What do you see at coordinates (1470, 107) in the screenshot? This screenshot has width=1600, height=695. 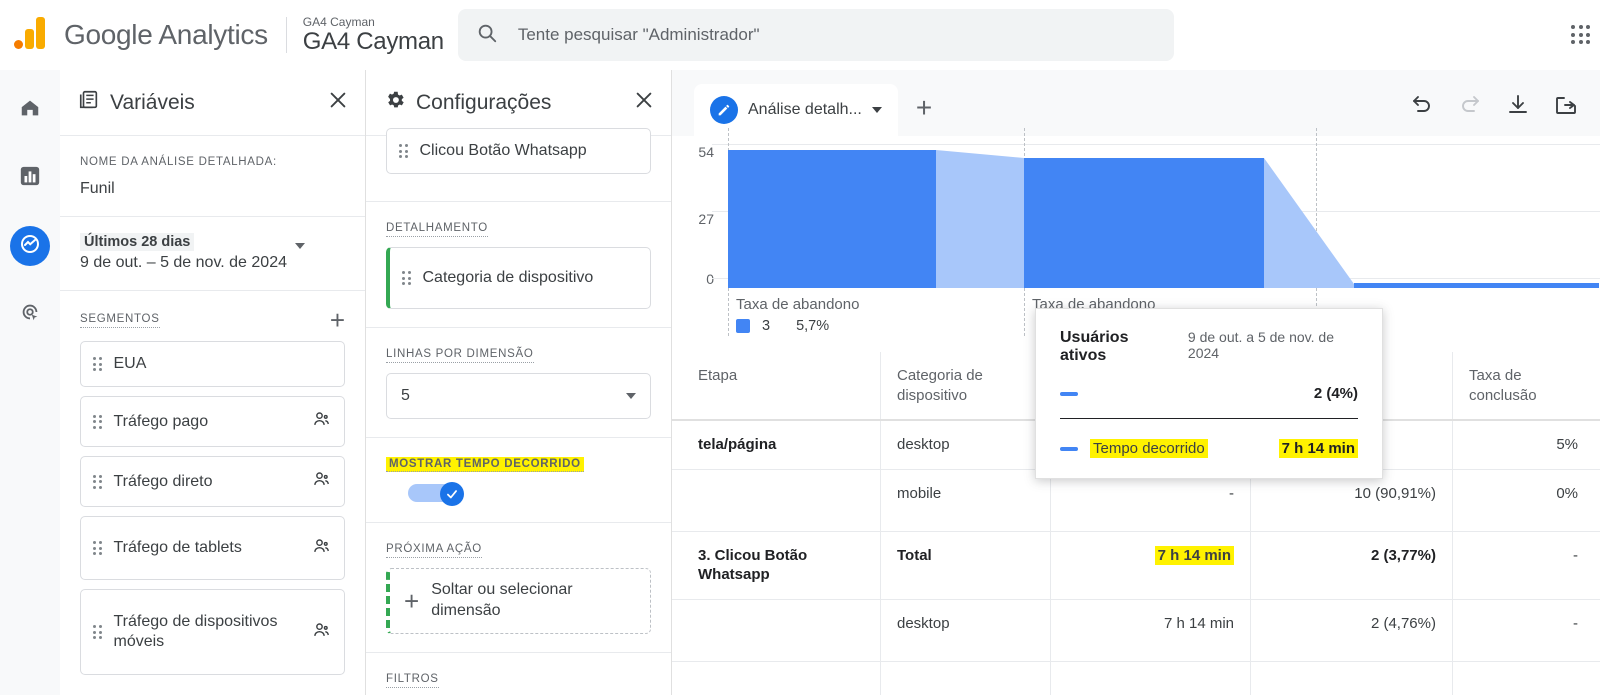 I see `redo-icon` at bounding box center [1470, 107].